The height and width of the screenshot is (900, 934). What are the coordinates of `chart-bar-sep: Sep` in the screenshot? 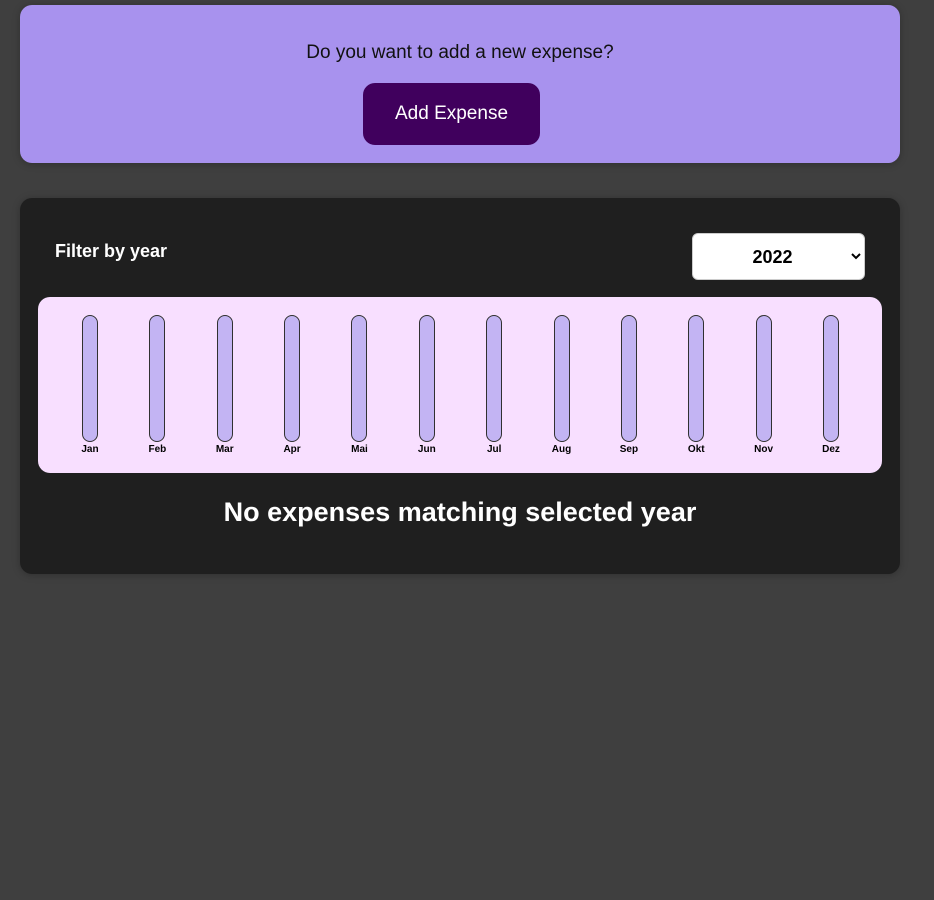 It's located at (629, 390).